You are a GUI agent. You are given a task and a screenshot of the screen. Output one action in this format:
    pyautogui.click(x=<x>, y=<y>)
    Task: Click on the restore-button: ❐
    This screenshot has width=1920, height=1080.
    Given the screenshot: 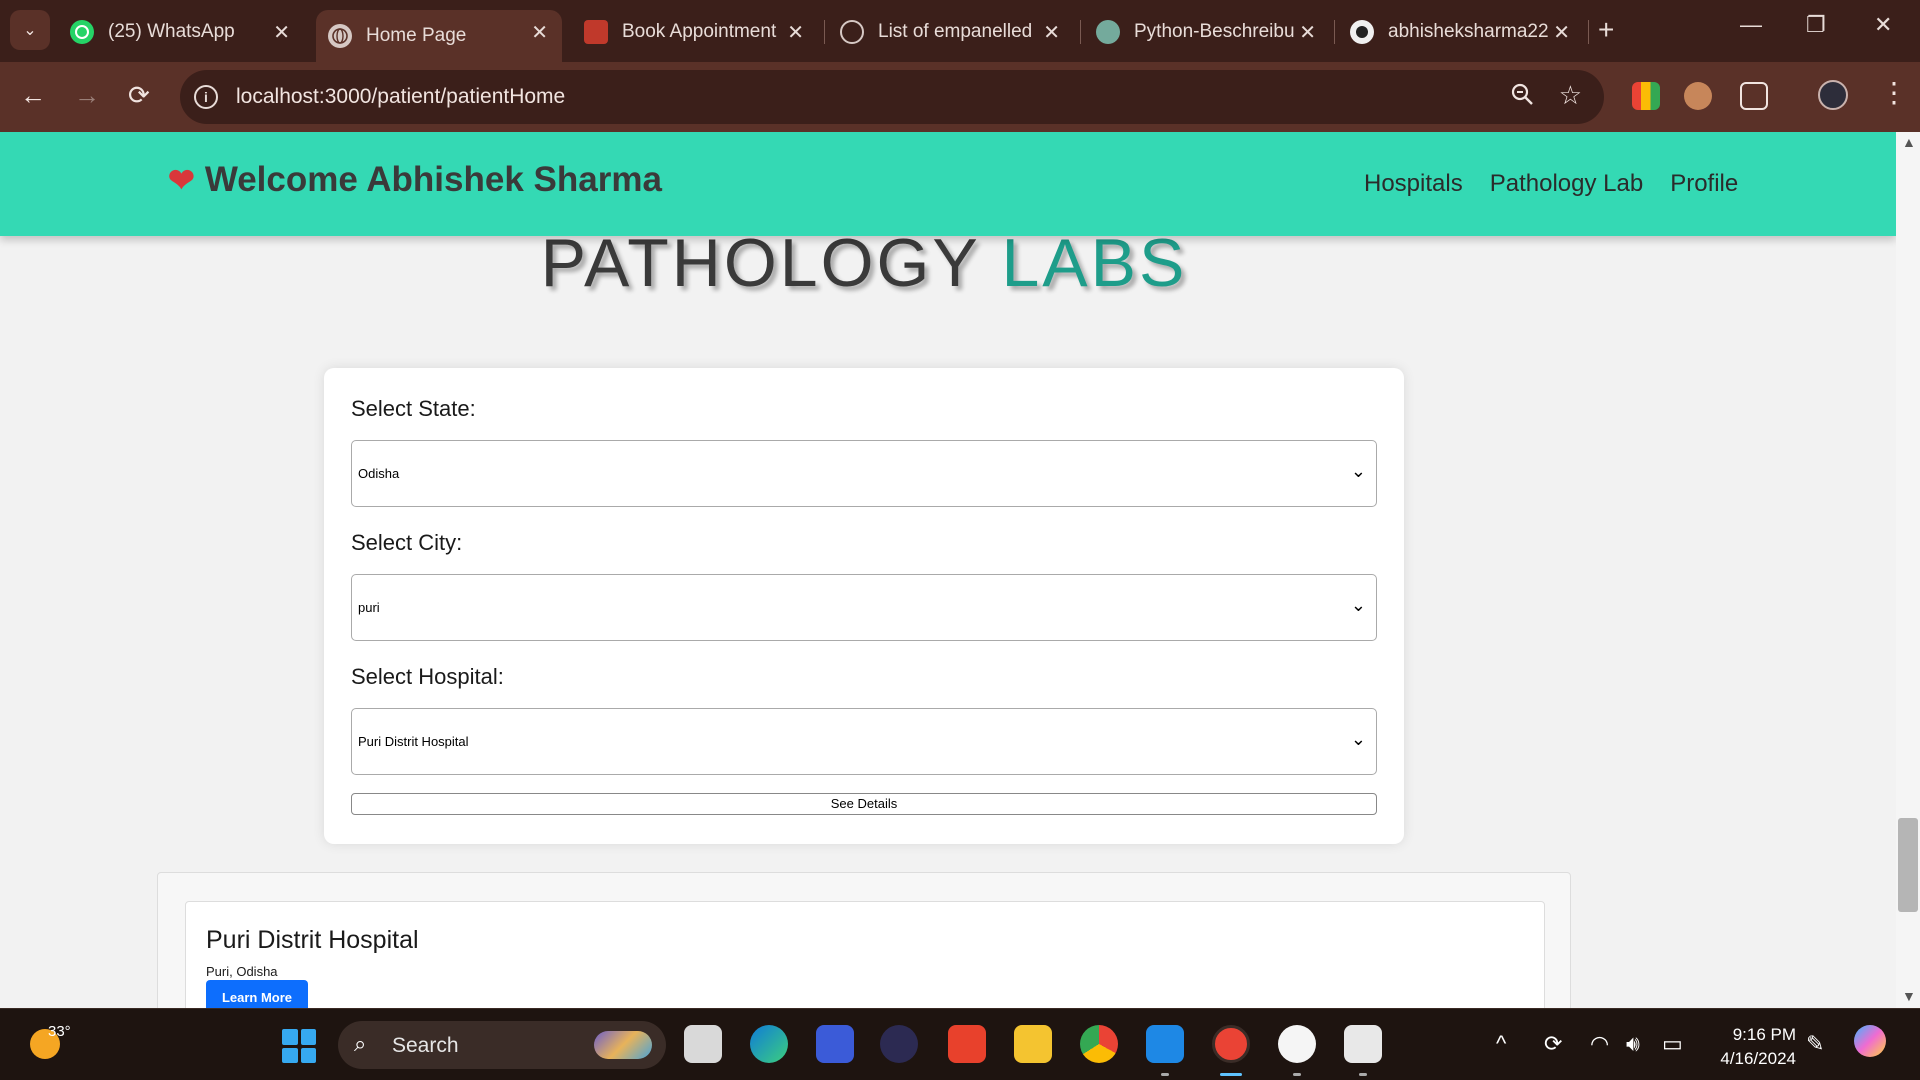 What is the action you would take?
    pyautogui.click(x=1816, y=25)
    